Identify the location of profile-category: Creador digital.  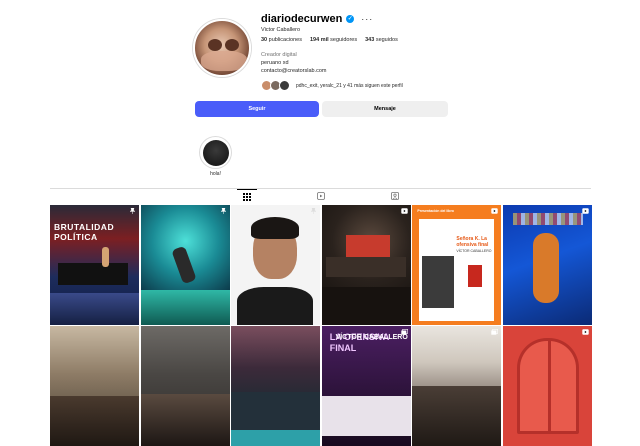
(279, 55).